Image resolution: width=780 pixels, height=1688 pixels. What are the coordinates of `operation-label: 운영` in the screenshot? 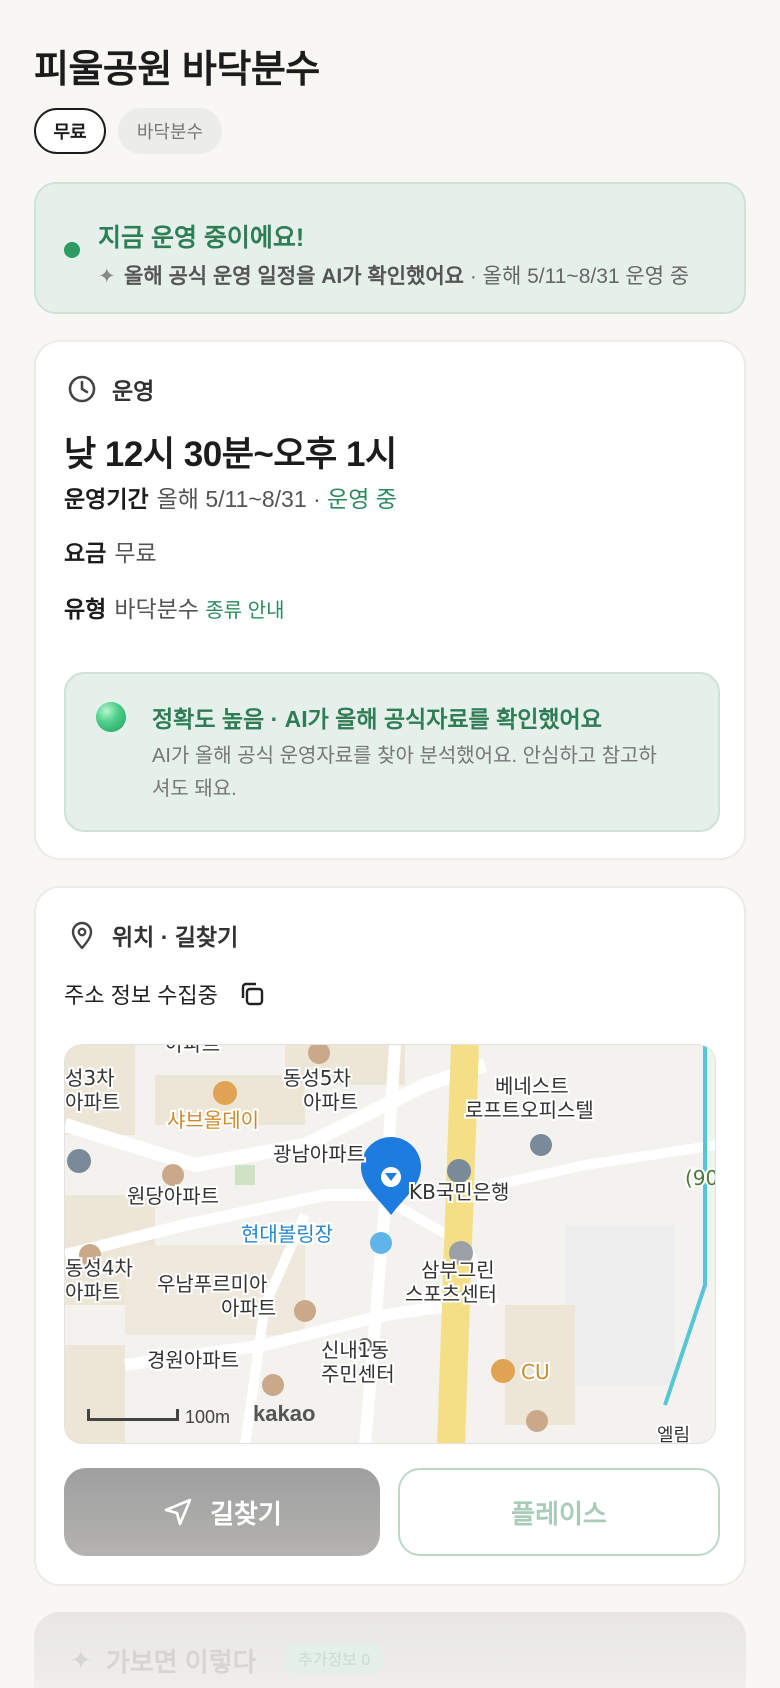 It's located at (133, 391).